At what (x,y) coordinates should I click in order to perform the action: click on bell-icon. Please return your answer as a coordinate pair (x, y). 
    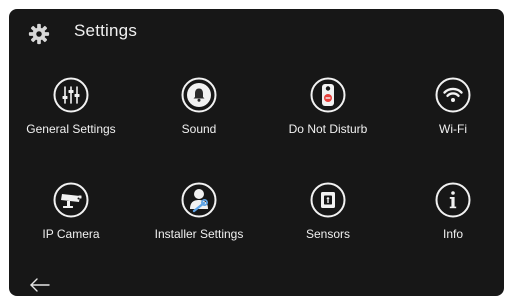
    Looking at the image, I should click on (199, 95).